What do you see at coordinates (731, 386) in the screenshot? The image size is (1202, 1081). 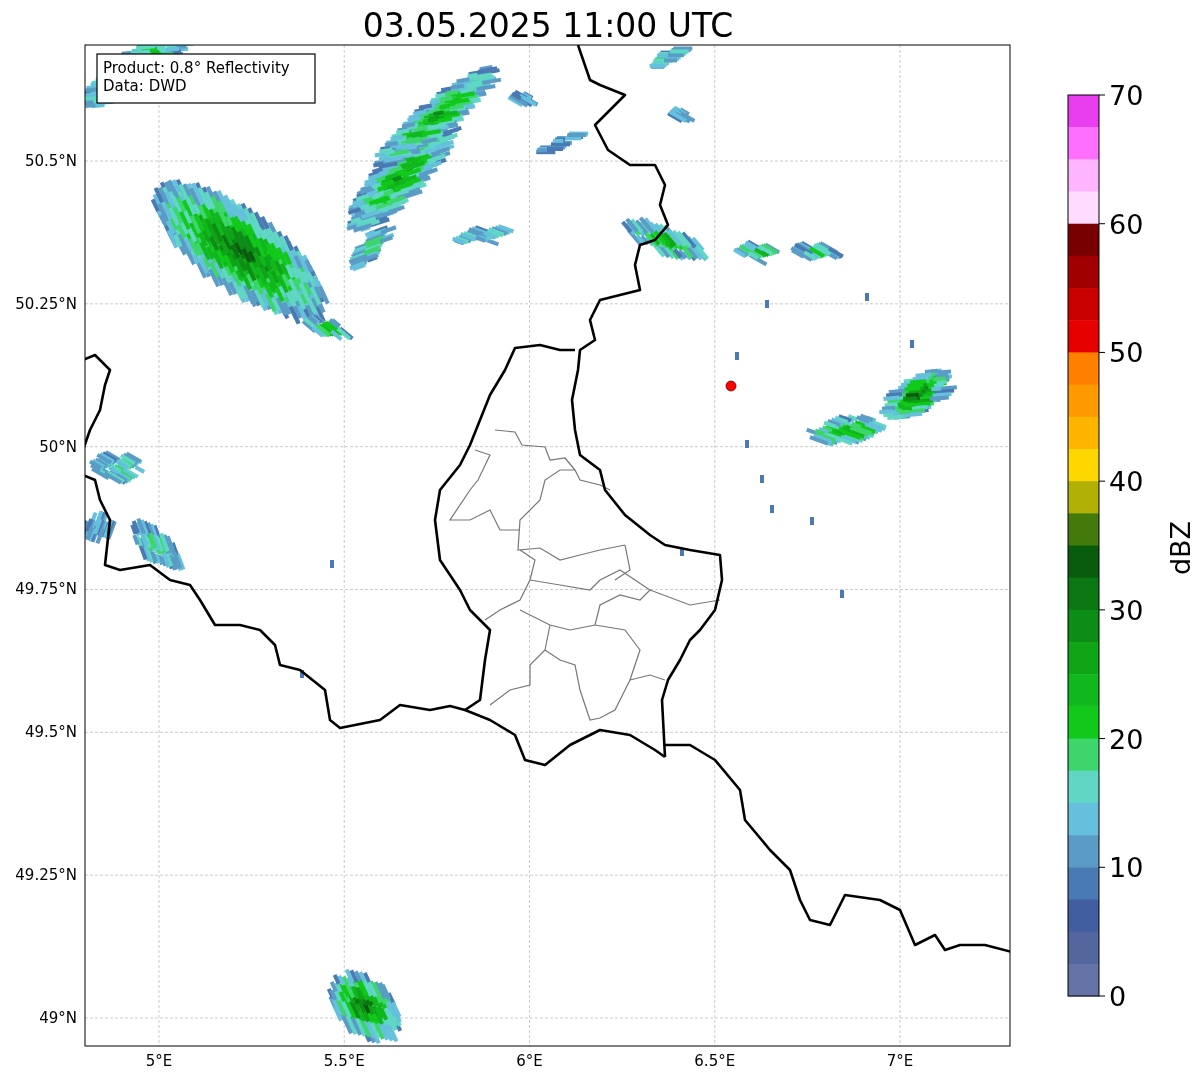 I see `radar-site-marker` at bounding box center [731, 386].